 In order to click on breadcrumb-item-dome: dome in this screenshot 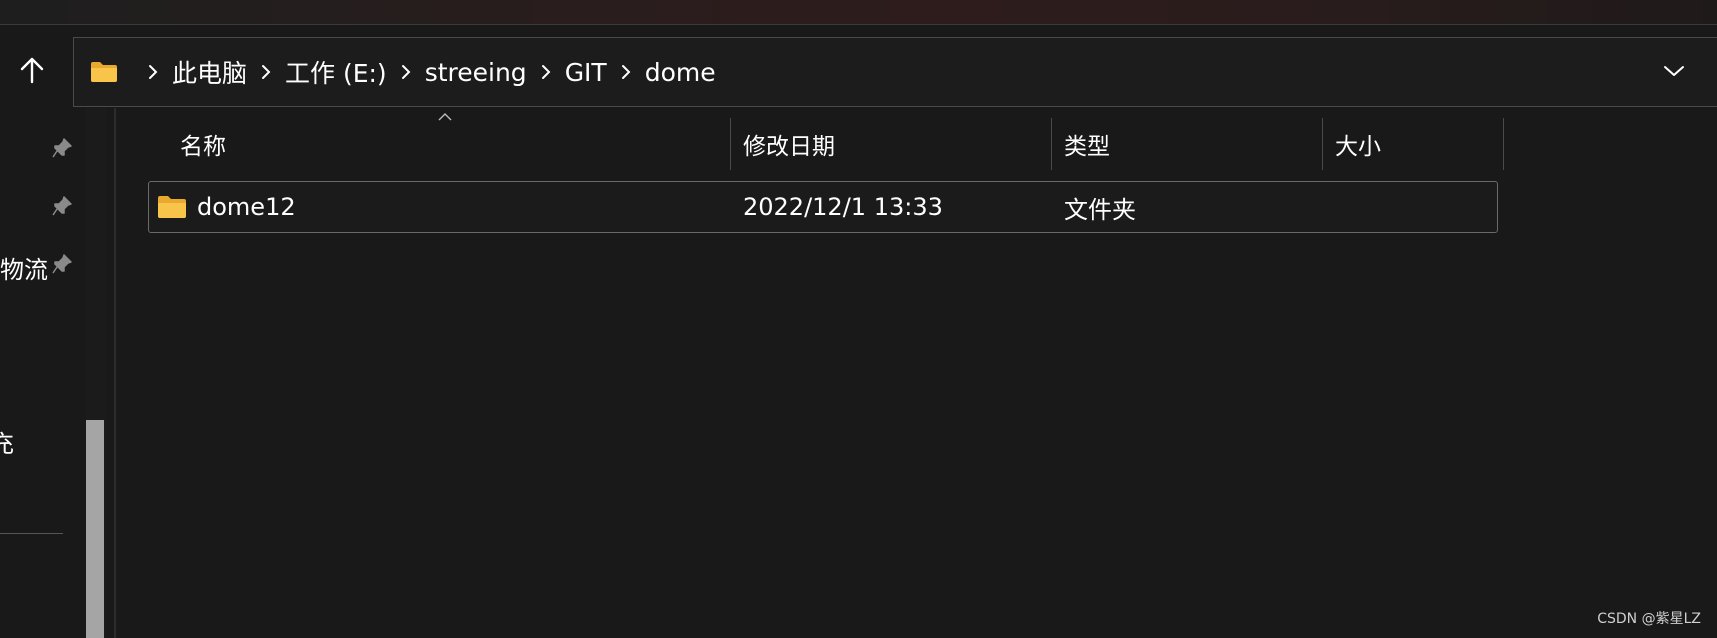, I will do `click(680, 72)`.